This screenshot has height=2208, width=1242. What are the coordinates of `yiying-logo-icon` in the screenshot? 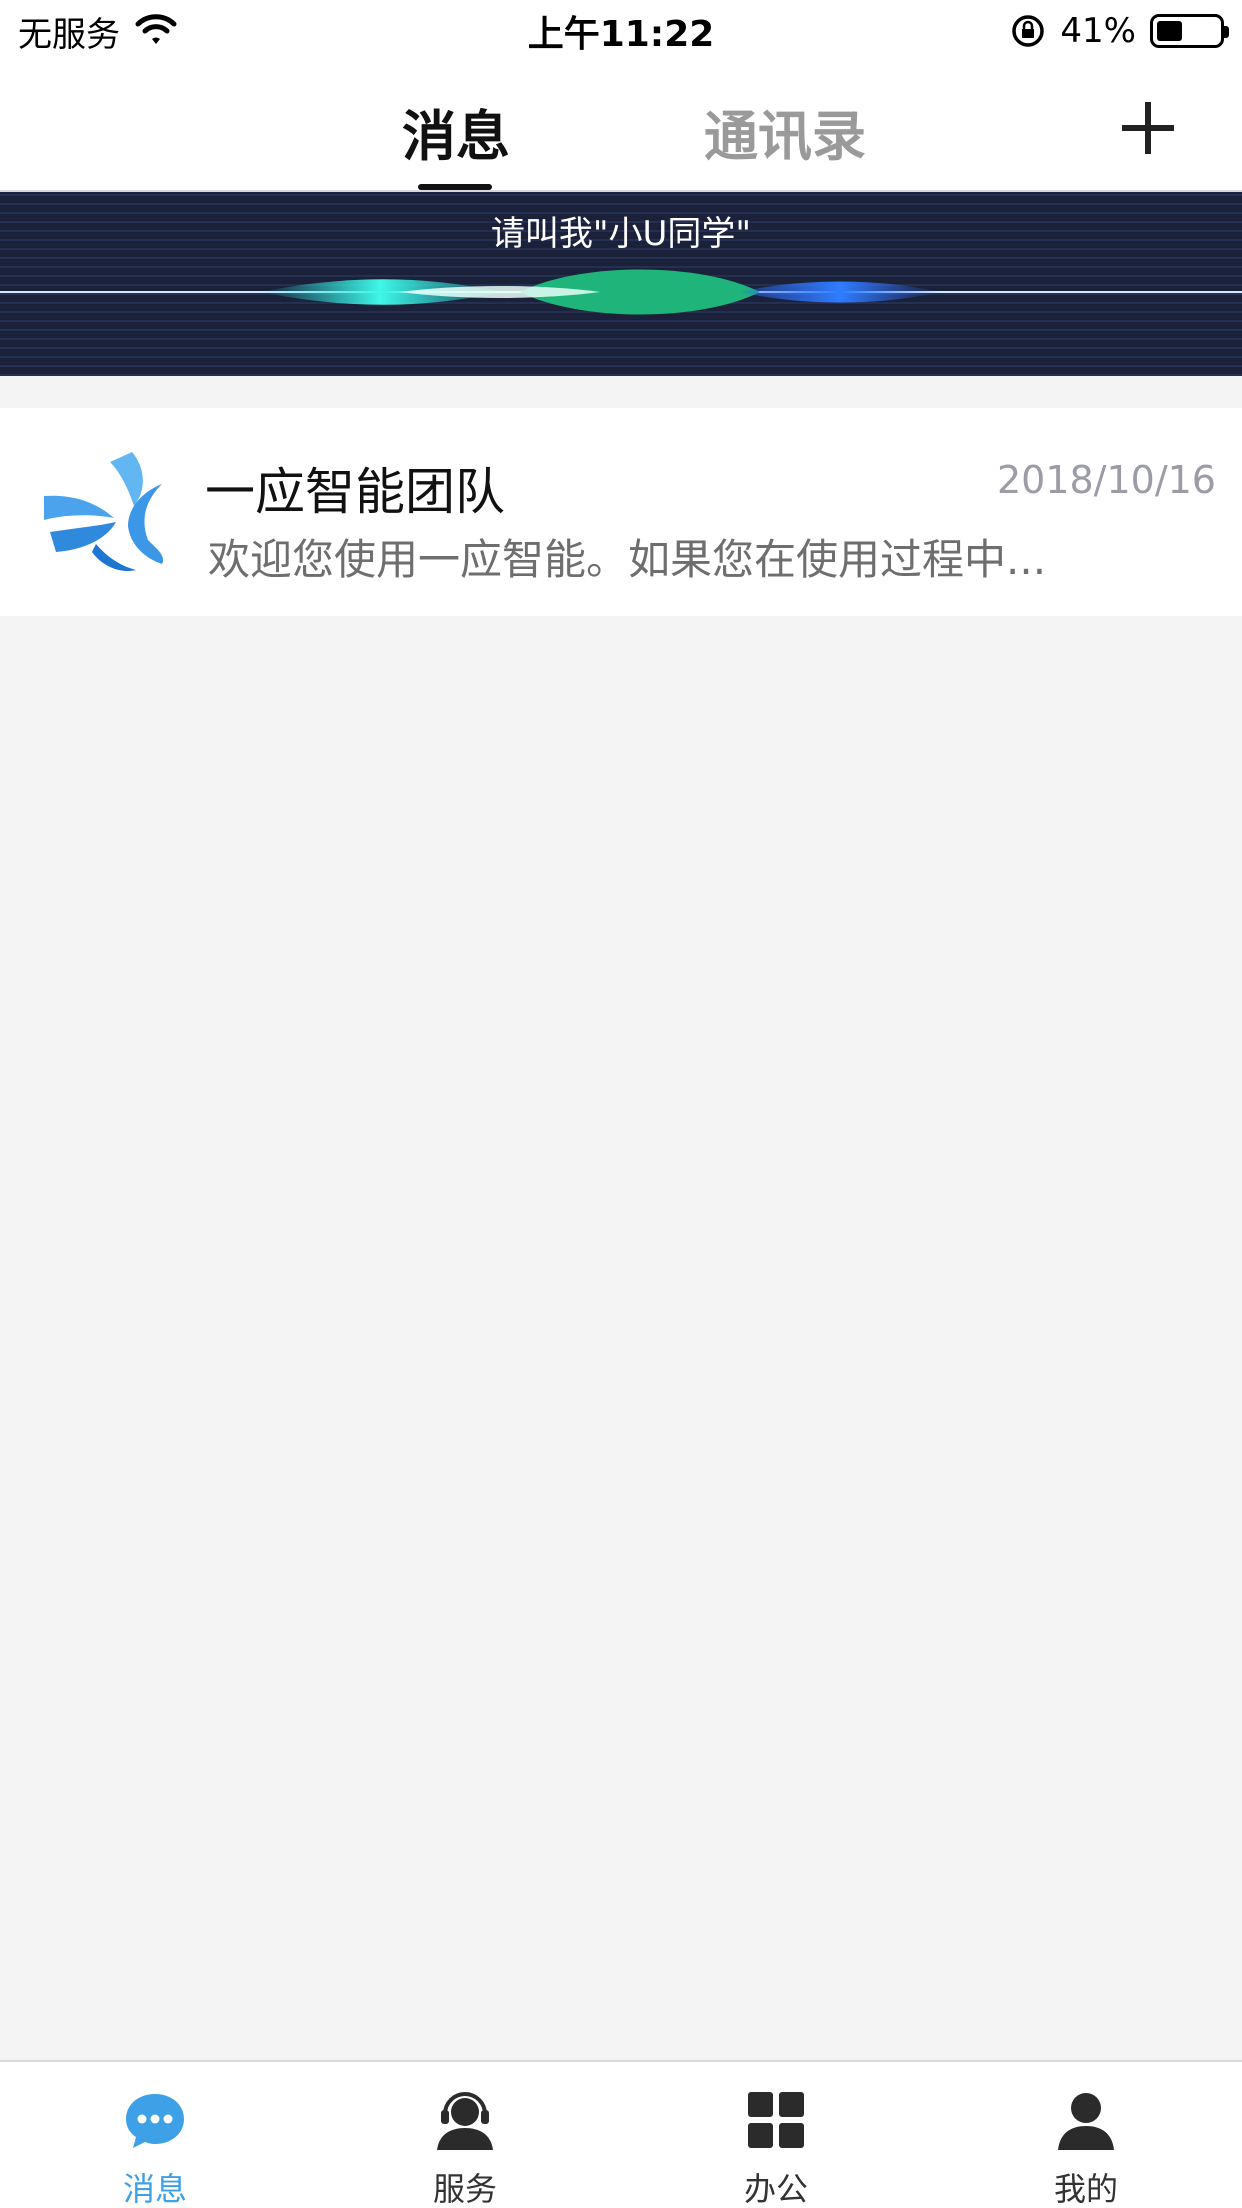 It's located at (104, 512).